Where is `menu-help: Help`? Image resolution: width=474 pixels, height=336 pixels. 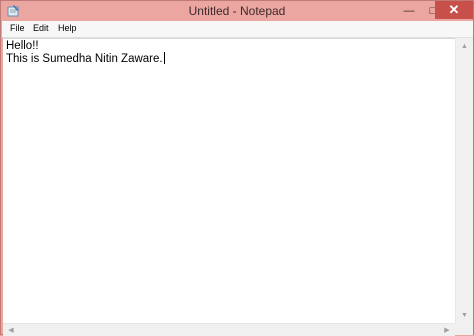
menu-help: Help is located at coordinates (67, 28).